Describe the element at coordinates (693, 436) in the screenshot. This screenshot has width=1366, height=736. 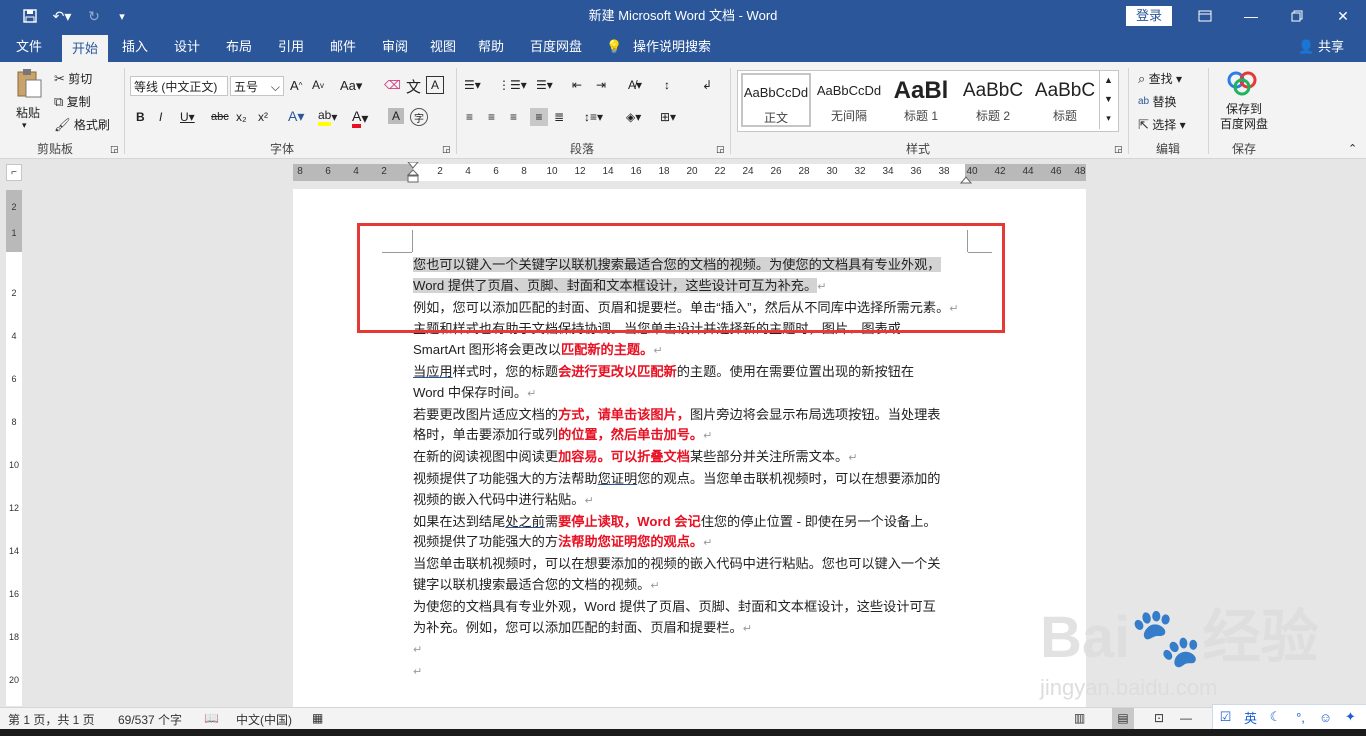
I see `document-line: 格时，单击要添加行或列的位置，然后单击加号。↵` at that location.